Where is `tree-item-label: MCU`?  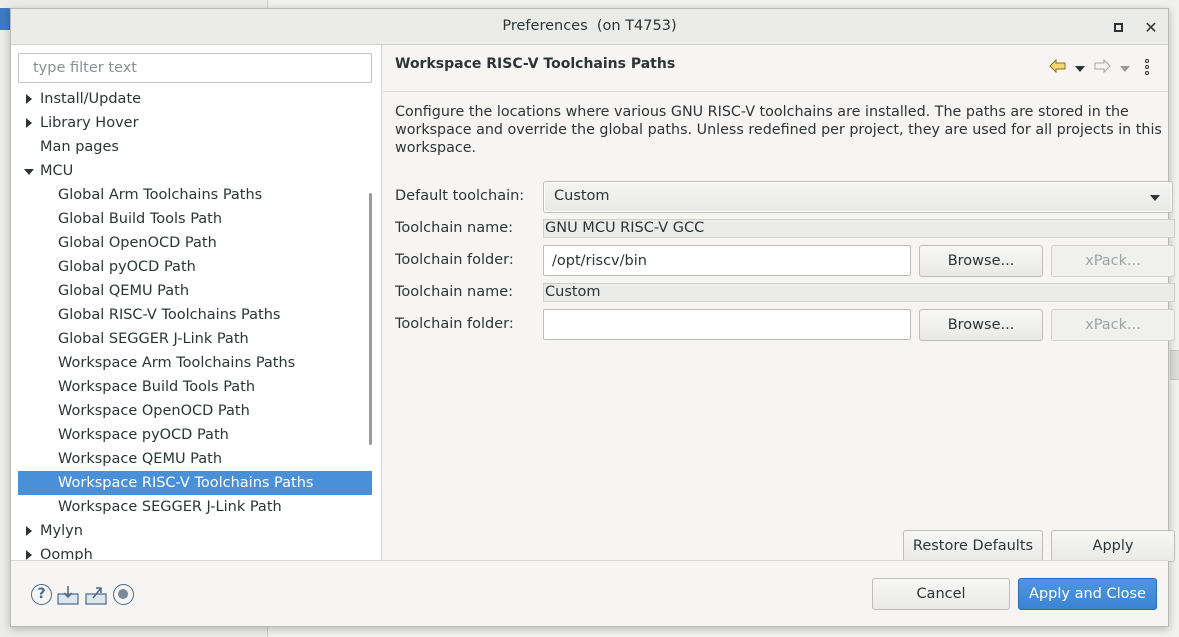 tree-item-label: MCU is located at coordinates (57, 171).